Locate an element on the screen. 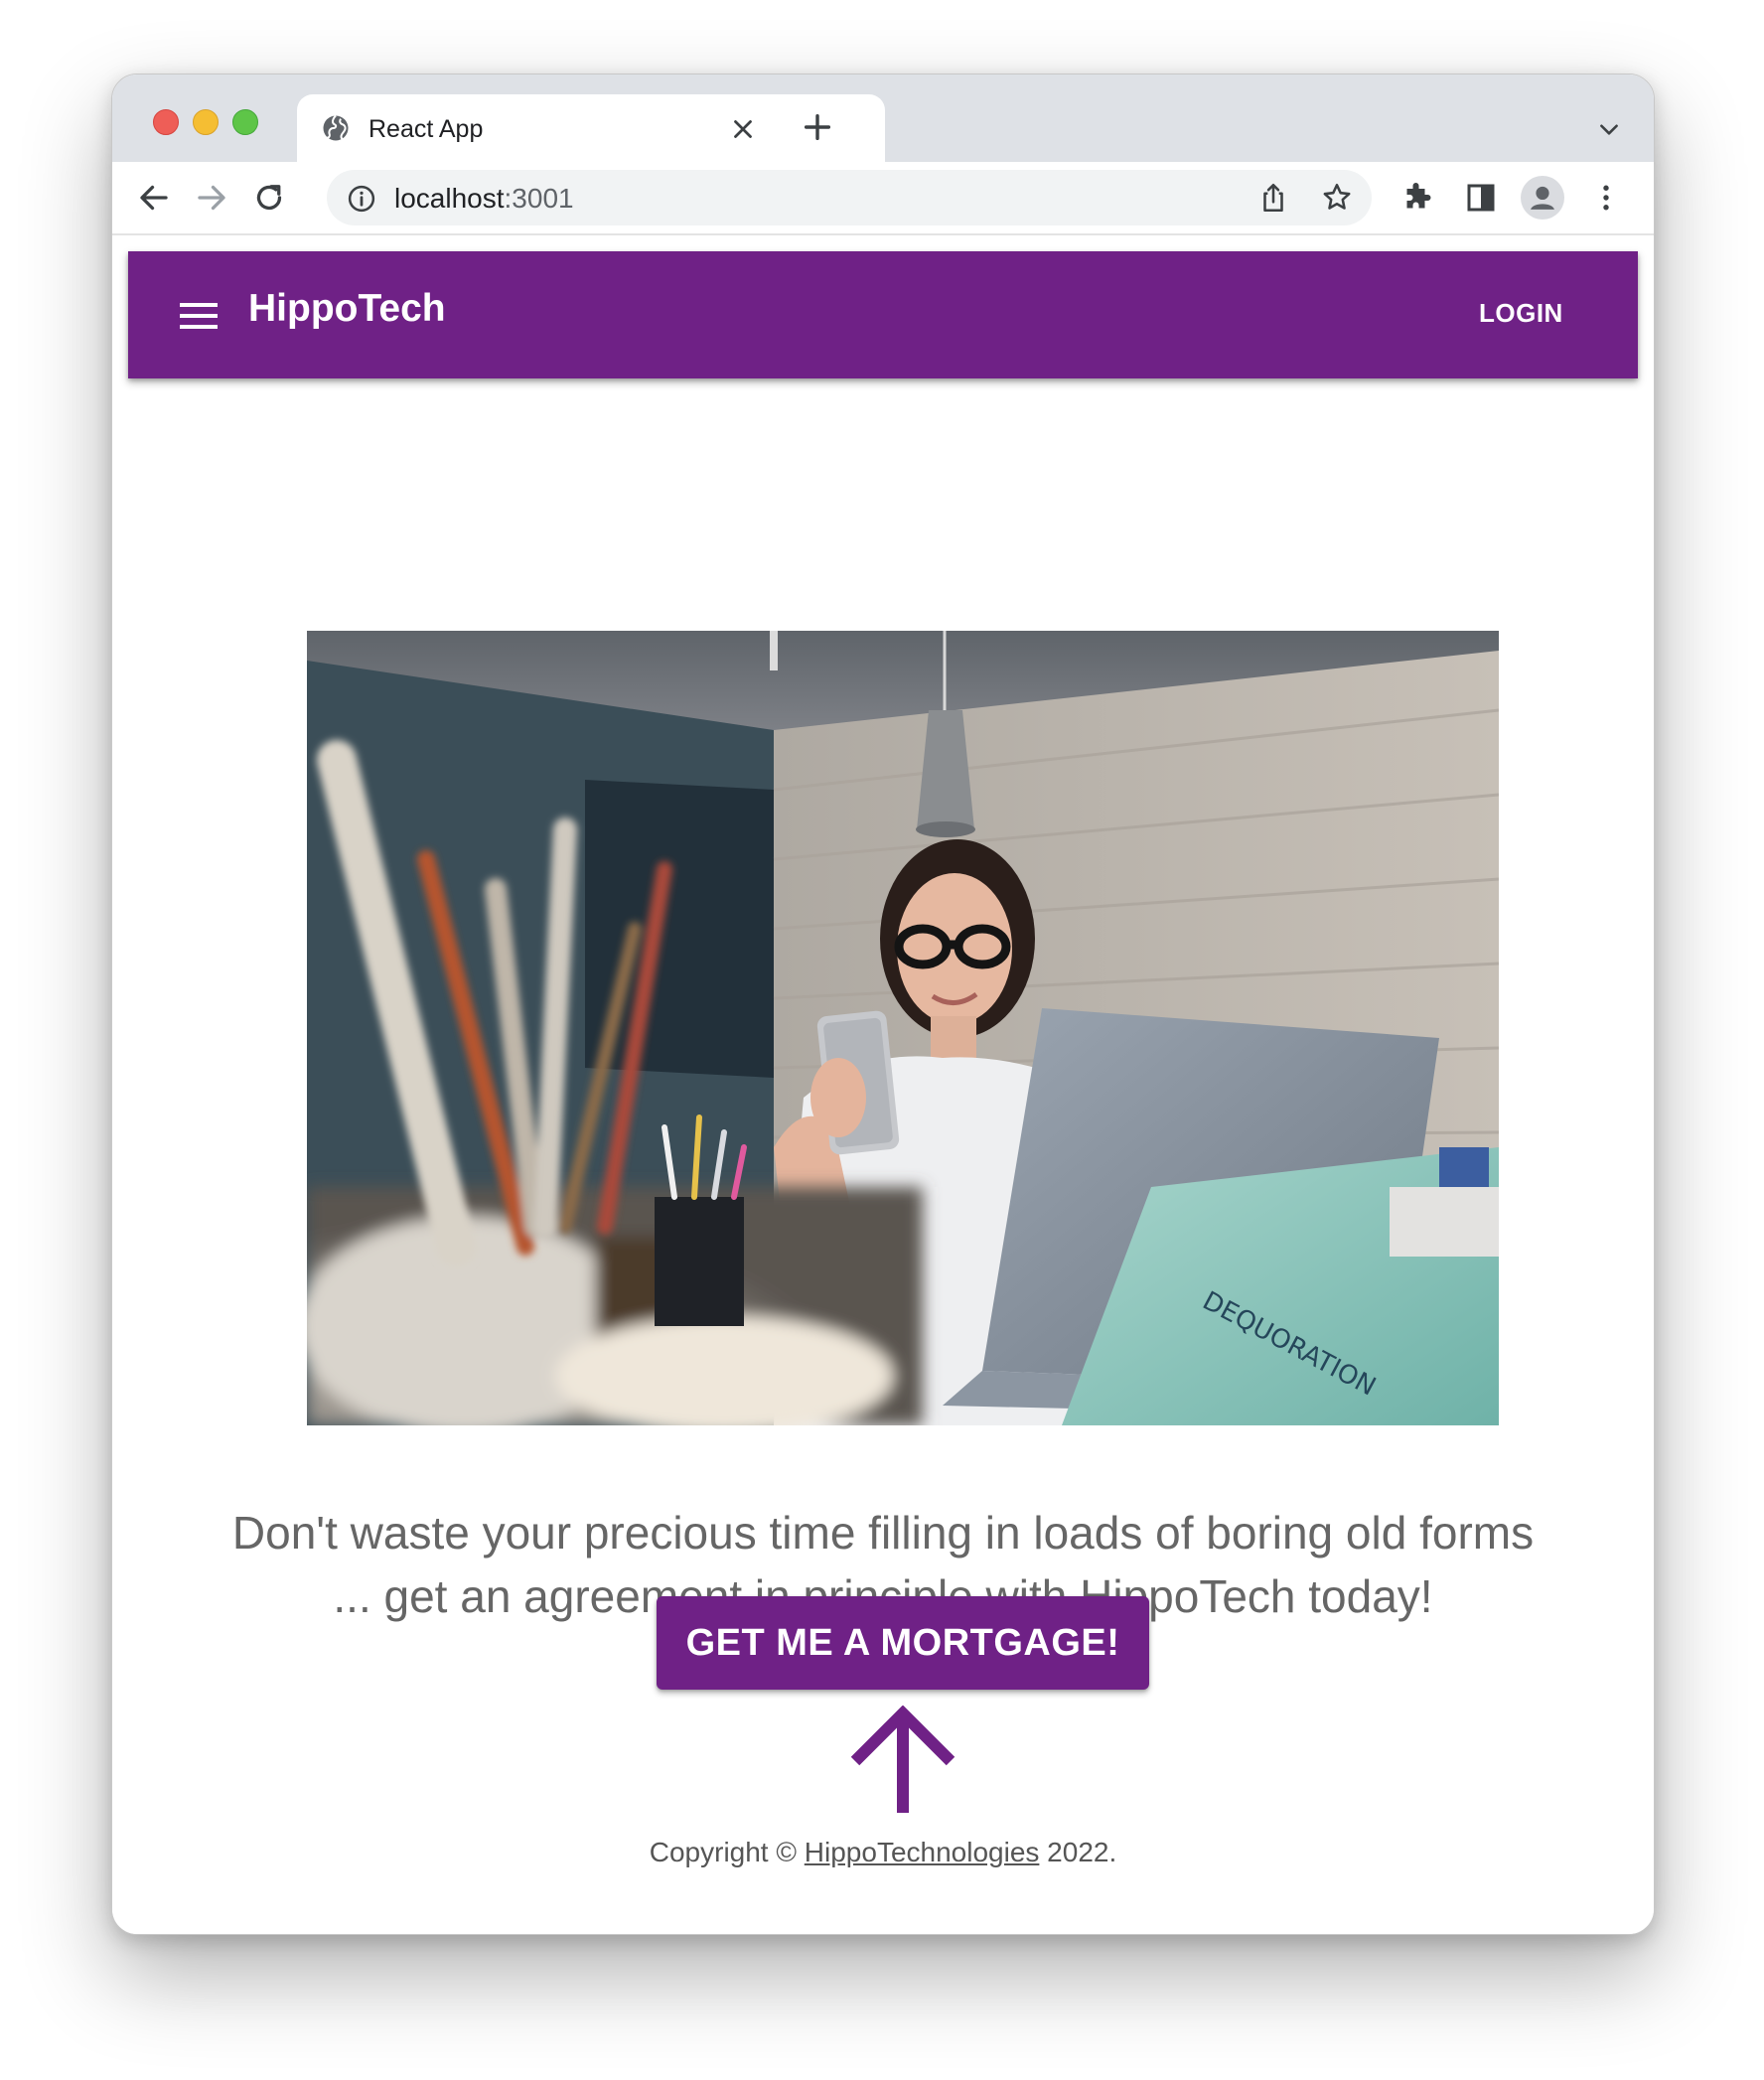 The height and width of the screenshot is (2080, 1764). chevron-down-icon is located at coordinates (1609, 129).